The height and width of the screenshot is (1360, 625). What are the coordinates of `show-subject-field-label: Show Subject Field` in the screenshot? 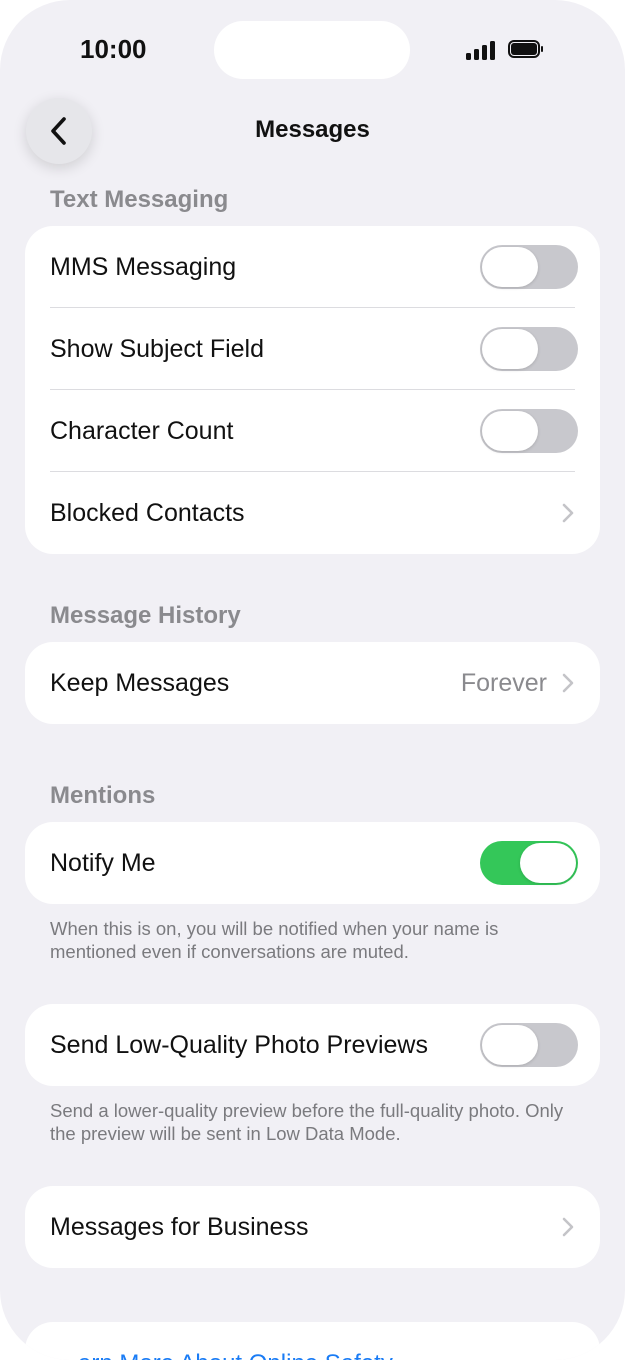 It's located at (157, 349).